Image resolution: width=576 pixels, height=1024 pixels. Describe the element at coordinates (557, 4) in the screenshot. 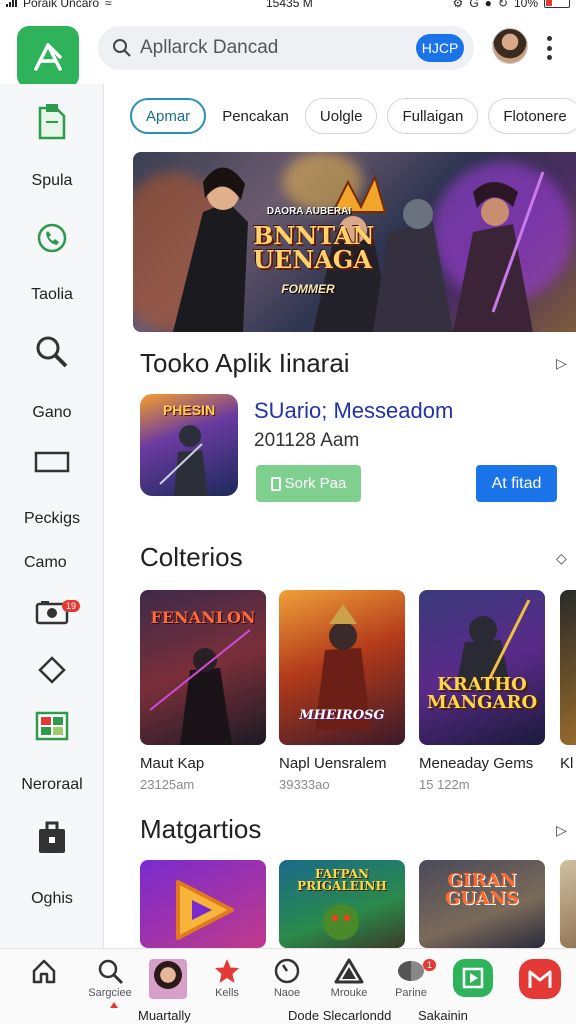

I see `battery-icon` at that location.